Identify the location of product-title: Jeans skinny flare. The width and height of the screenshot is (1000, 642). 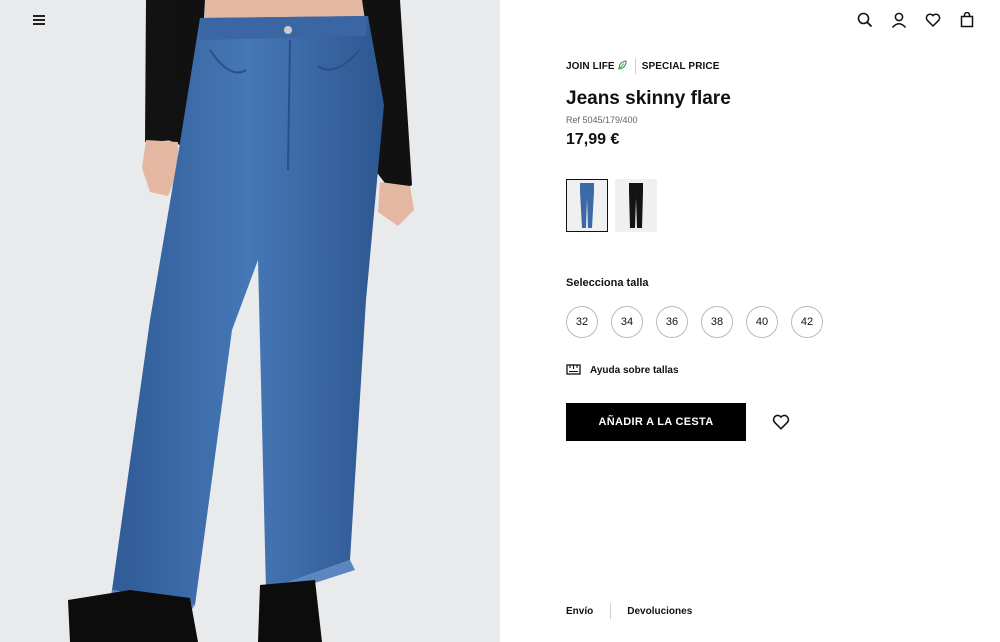
(648, 98).